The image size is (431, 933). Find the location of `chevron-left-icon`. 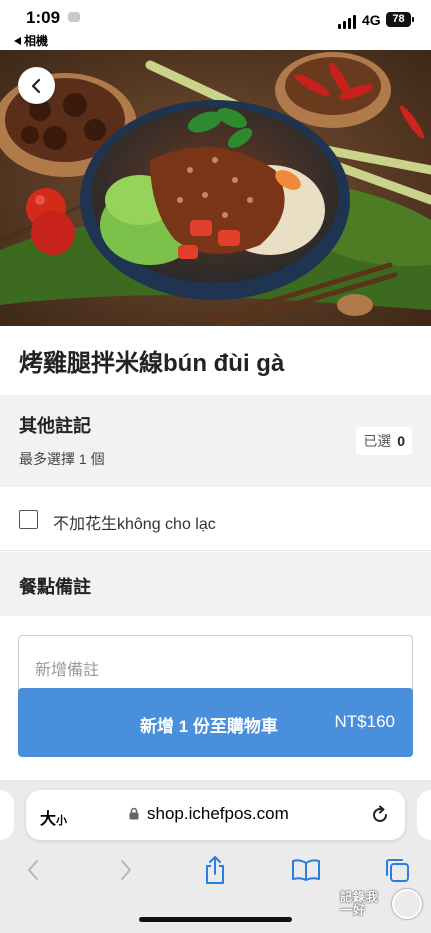

chevron-left-icon is located at coordinates (35, 85).